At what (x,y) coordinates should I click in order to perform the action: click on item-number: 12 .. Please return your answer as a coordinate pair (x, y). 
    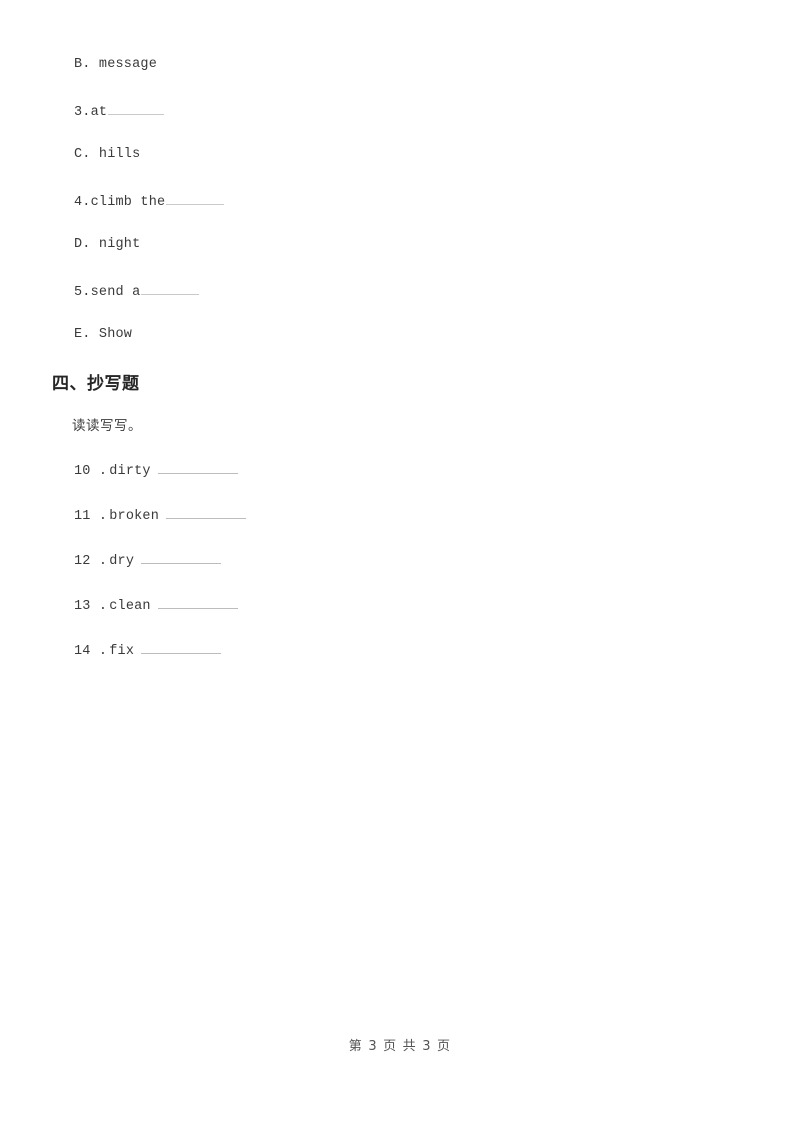
    Looking at the image, I should click on (91, 561).